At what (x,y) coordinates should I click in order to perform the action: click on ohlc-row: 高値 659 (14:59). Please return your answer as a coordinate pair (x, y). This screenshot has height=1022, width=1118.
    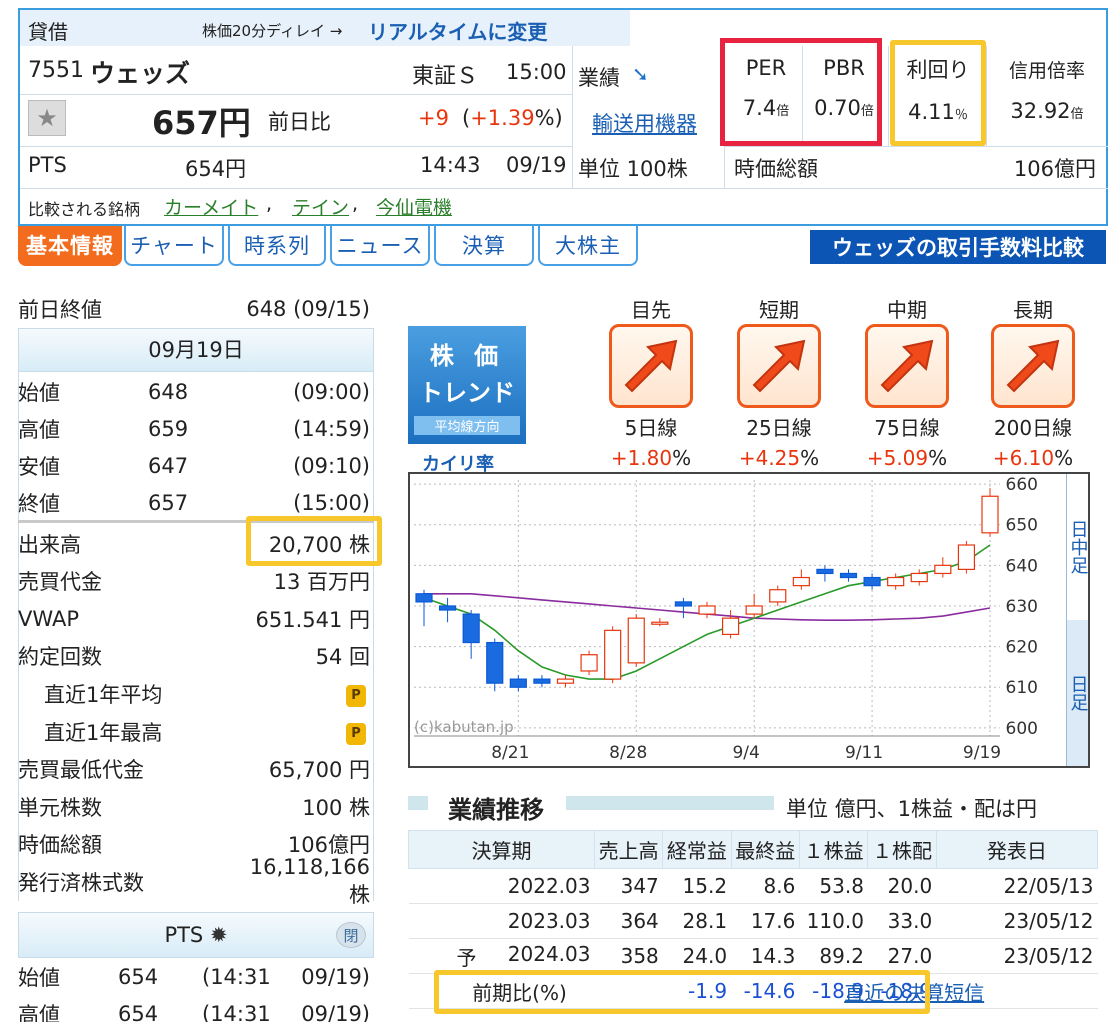
    Looking at the image, I should click on (196, 428).